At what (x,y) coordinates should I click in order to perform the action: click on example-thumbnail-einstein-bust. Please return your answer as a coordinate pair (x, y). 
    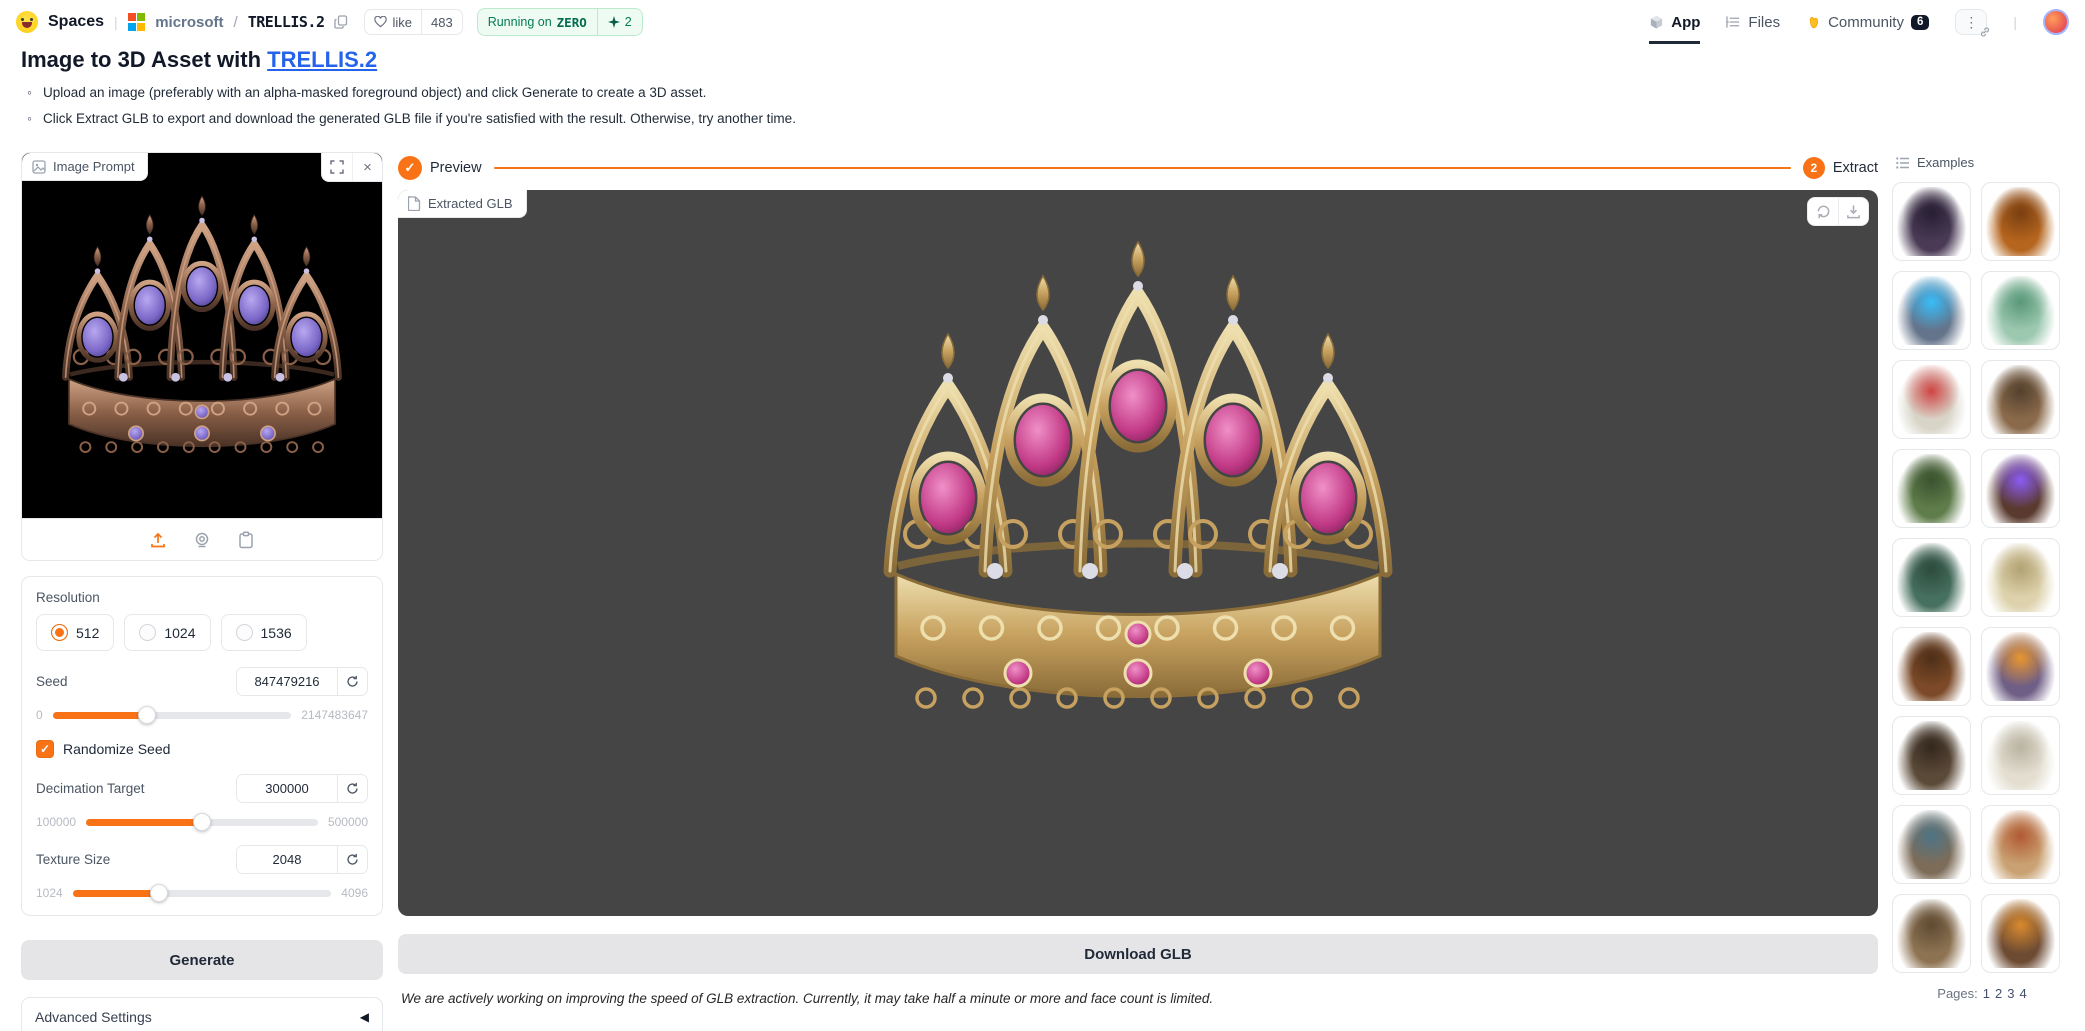
    Looking at the image, I should click on (2020, 755).